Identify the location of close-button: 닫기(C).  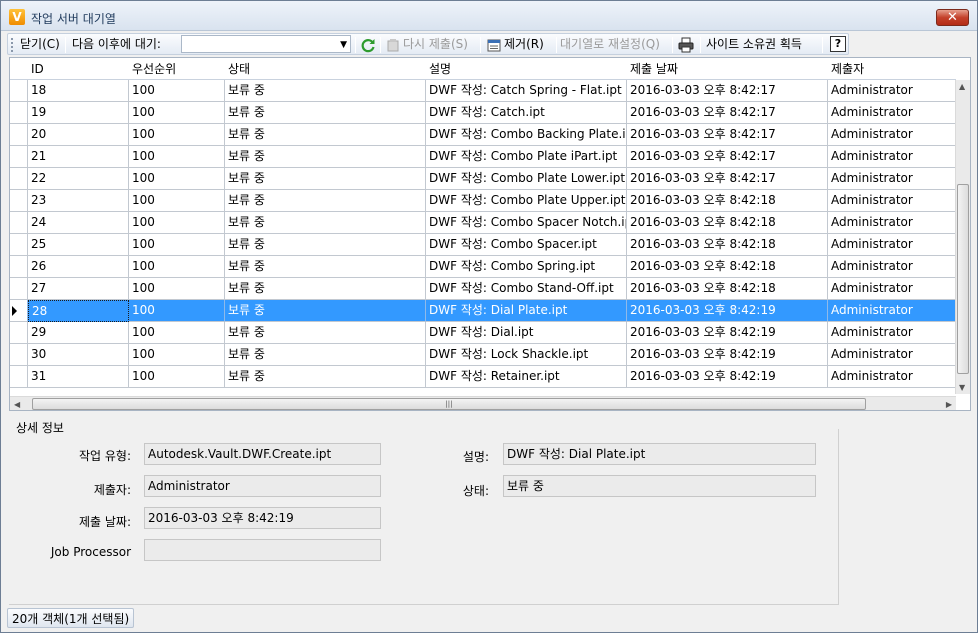
(40, 45).